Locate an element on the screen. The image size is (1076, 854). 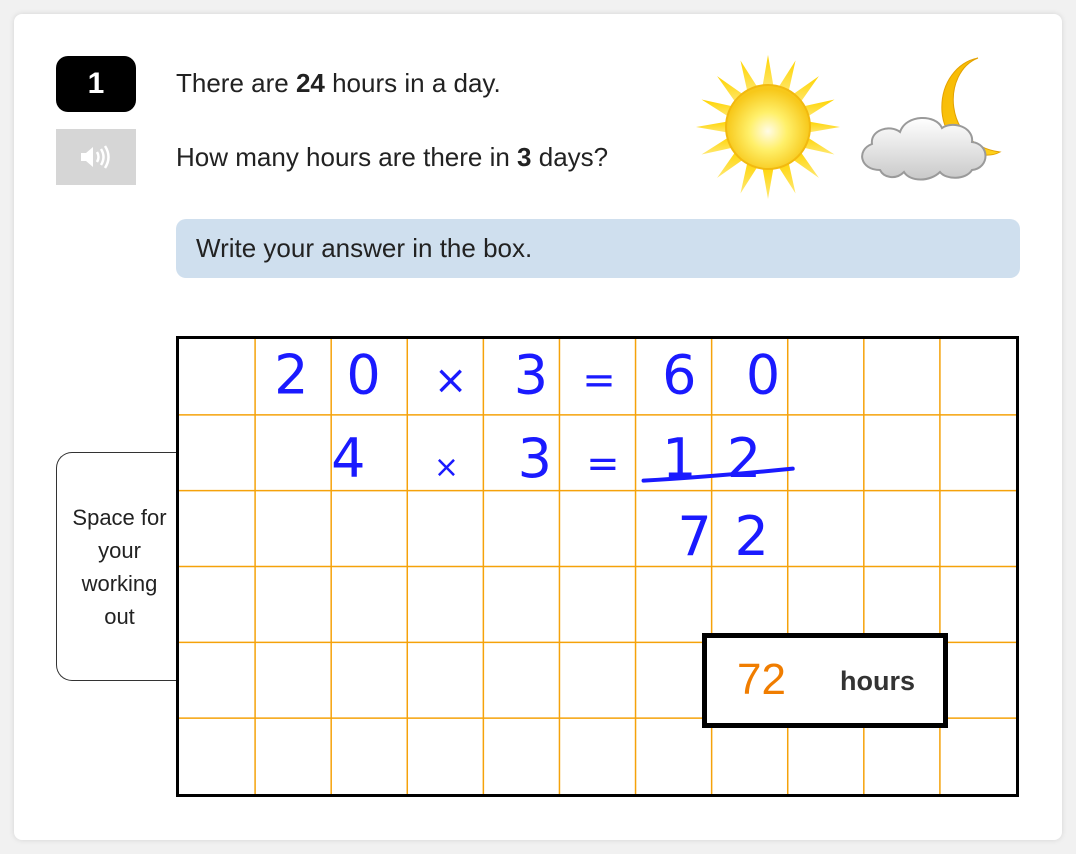
text: days? is located at coordinates (570, 157).